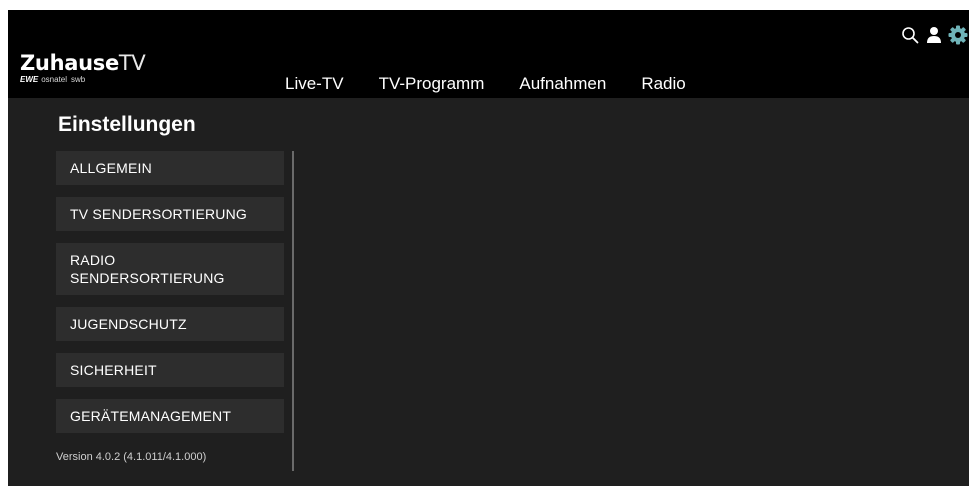 The image size is (969, 496). What do you see at coordinates (127, 124) in the screenshot?
I see `page-title: Einstellungen` at bounding box center [127, 124].